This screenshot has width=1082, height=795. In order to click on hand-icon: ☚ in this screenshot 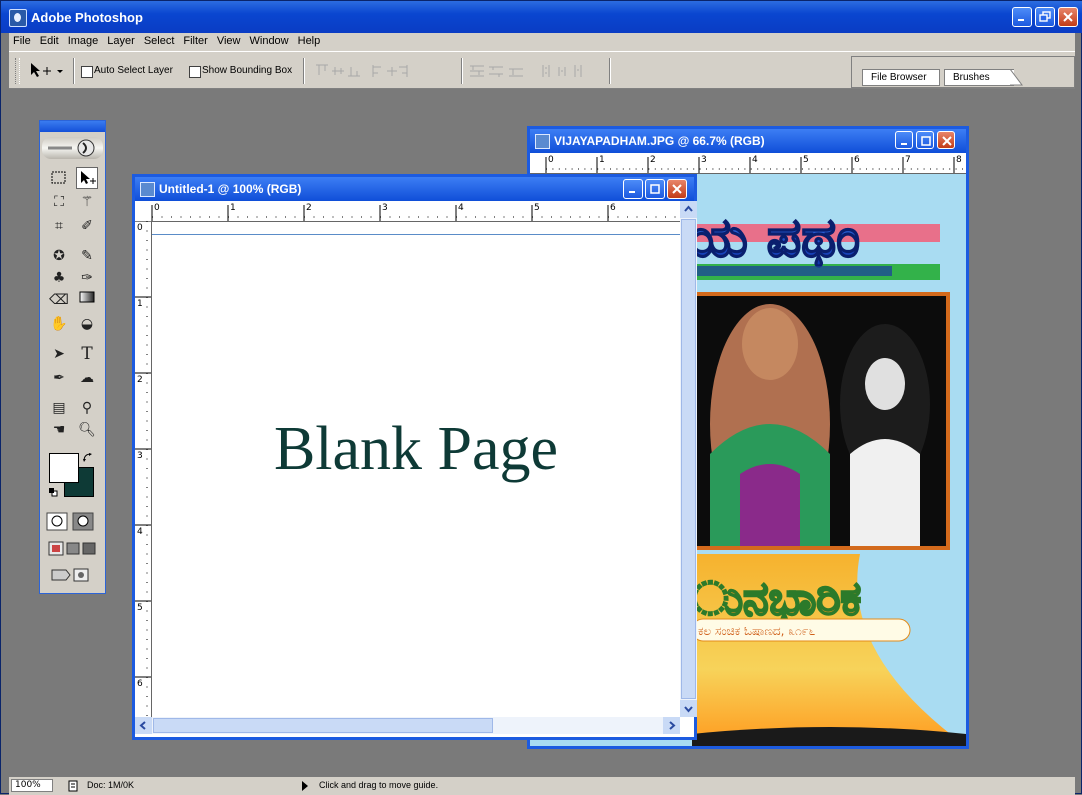, I will do `click(59, 430)`.